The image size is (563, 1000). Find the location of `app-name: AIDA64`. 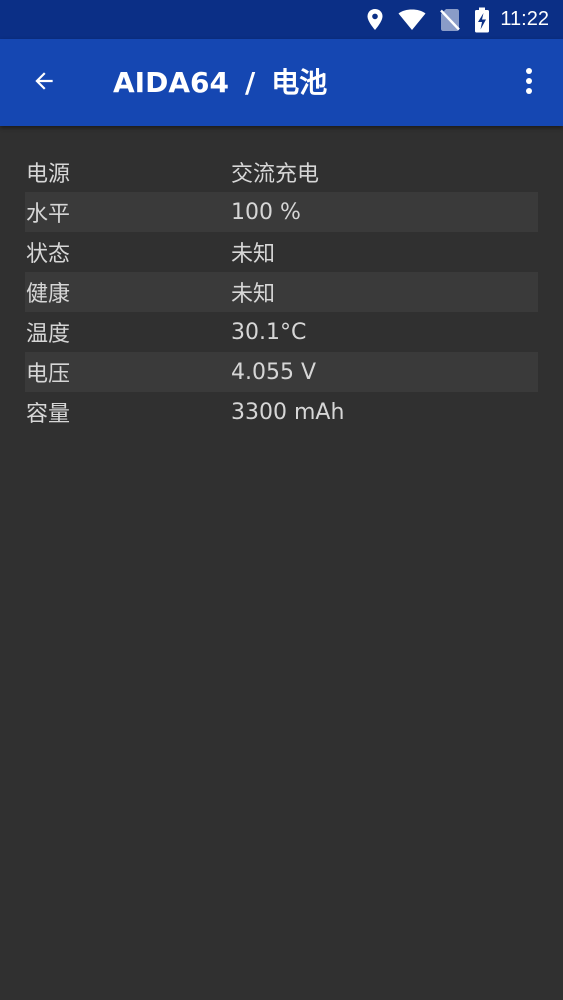

app-name: AIDA64 is located at coordinates (171, 82).